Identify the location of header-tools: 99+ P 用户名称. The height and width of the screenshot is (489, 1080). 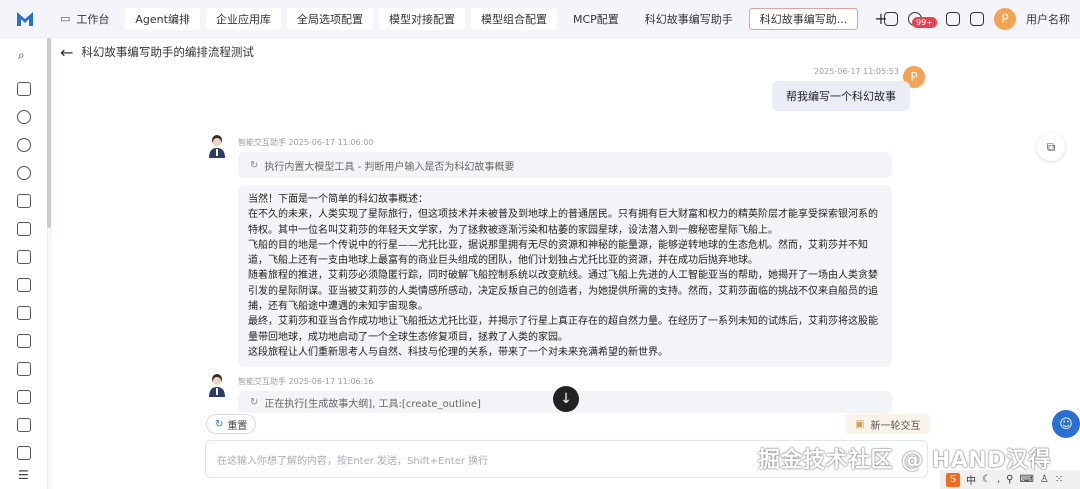
(977, 19).